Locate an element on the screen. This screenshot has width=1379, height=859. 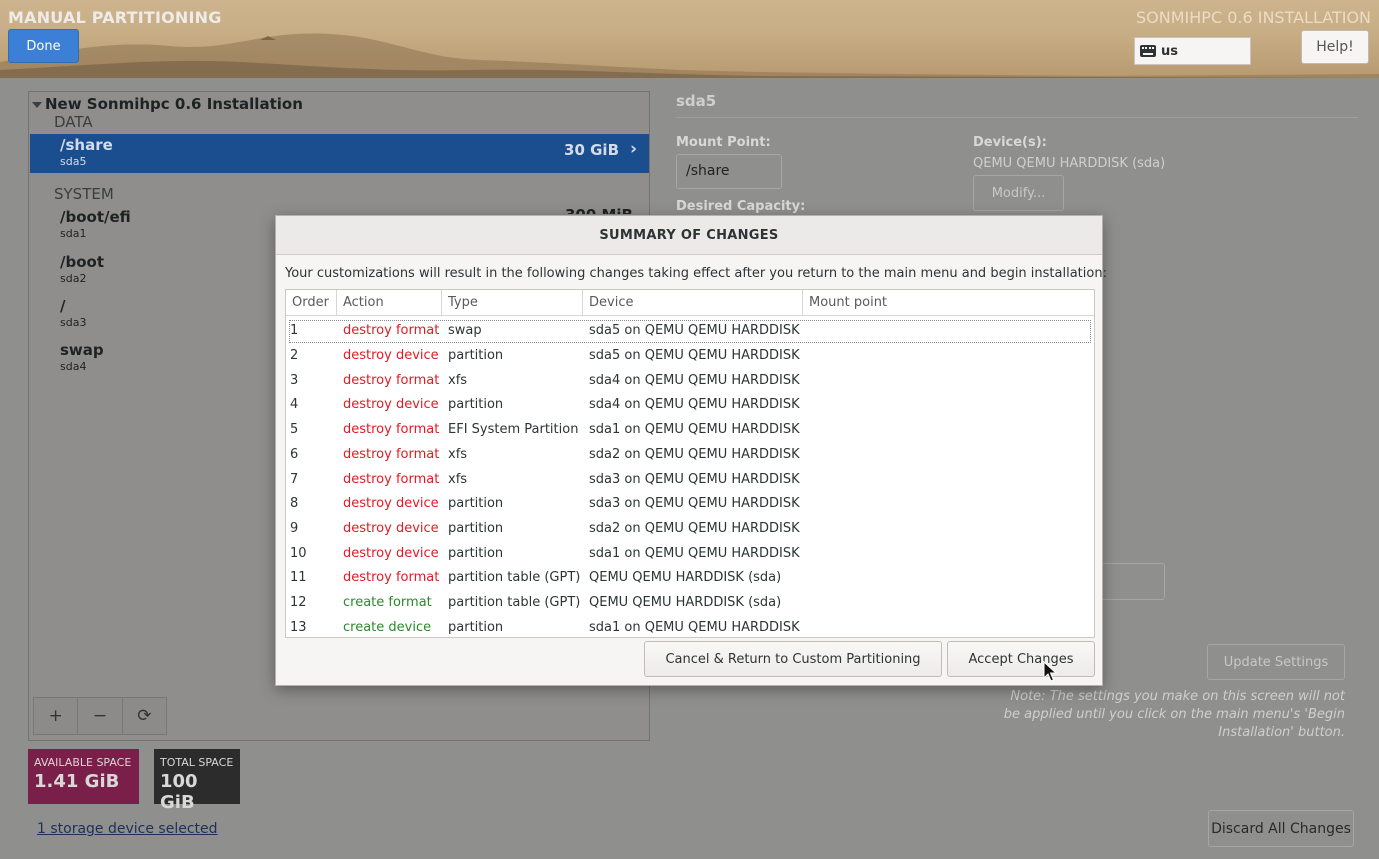
cell-type: EFI System Partition is located at coordinates (513, 430).